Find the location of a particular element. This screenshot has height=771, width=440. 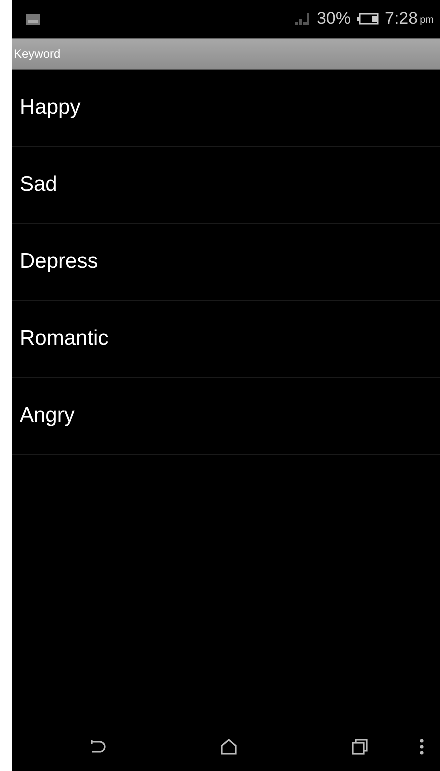

clock-time: 7:28 is located at coordinates (401, 19).